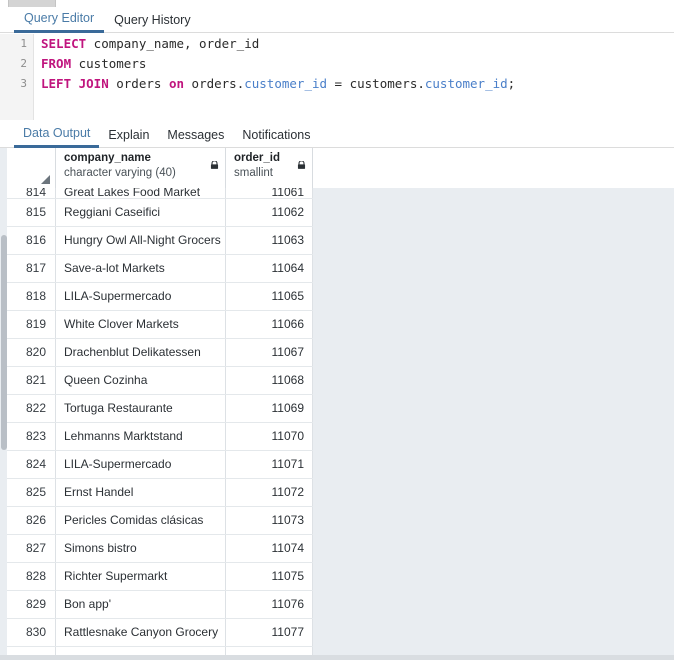 This screenshot has width=674, height=660. What do you see at coordinates (141, 212) in the screenshot?
I see `cell-company-name: Reggiani Caseifici` at bounding box center [141, 212].